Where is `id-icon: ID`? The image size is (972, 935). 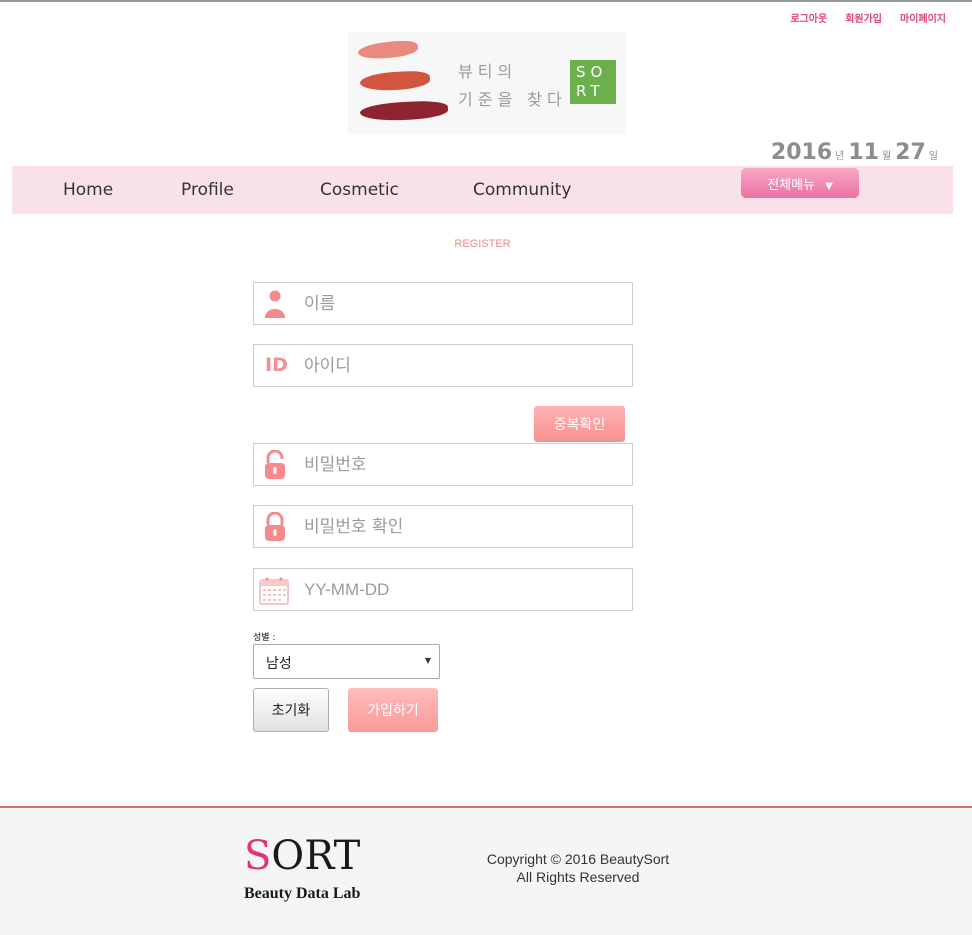 id-icon: ID is located at coordinates (275, 366).